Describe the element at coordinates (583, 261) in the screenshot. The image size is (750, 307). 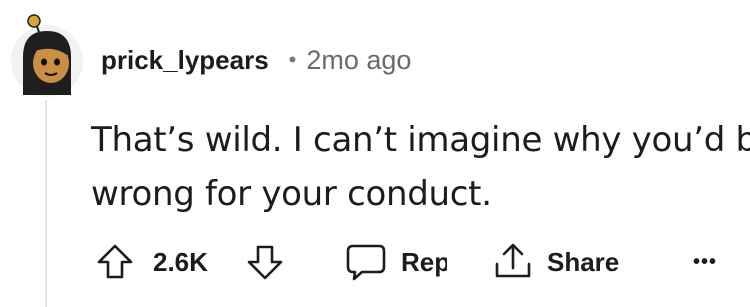
I see `share-label: Share` at that location.